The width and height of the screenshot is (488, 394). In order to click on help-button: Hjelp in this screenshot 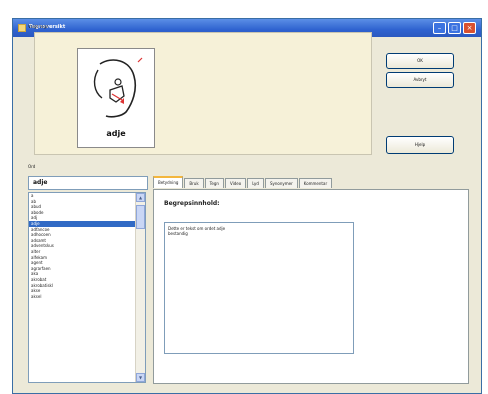, I will do `click(420, 145)`.